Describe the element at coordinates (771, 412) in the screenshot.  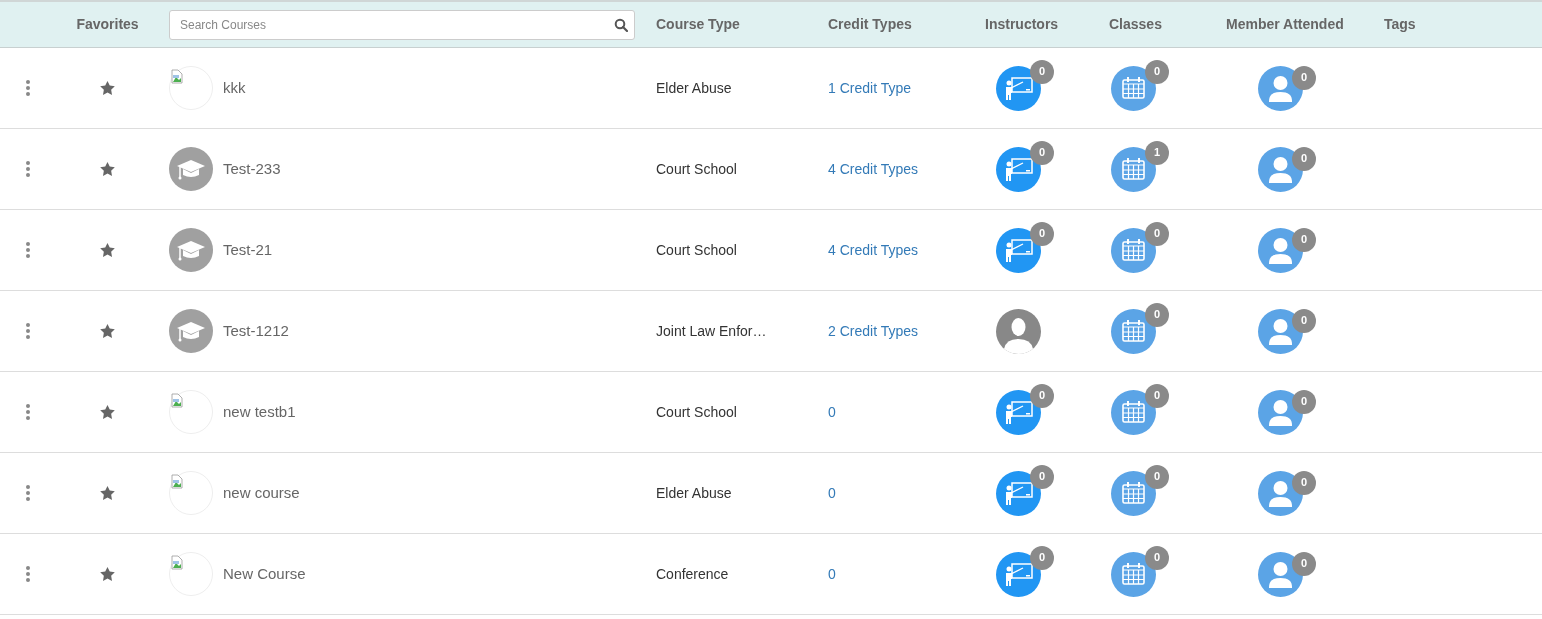
I see `course-row: new testb1 Court School 0 0 0 0` at that location.